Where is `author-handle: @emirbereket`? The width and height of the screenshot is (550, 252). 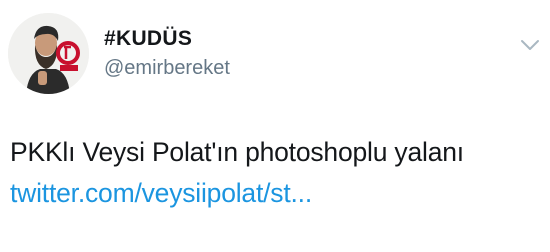
author-handle: @emirbereket is located at coordinates (167, 68).